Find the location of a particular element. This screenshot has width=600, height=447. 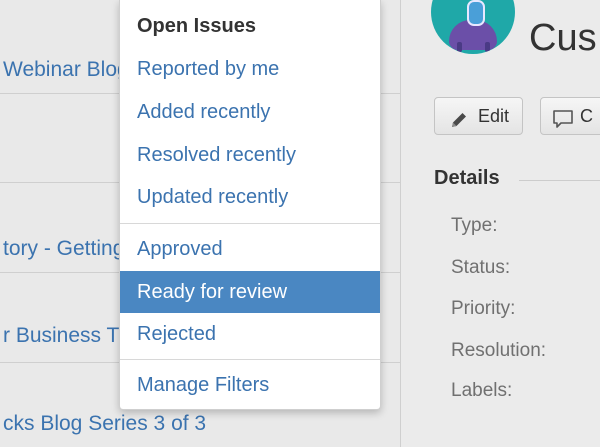

field-label-resolution: Resolution: is located at coordinates (499, 350).